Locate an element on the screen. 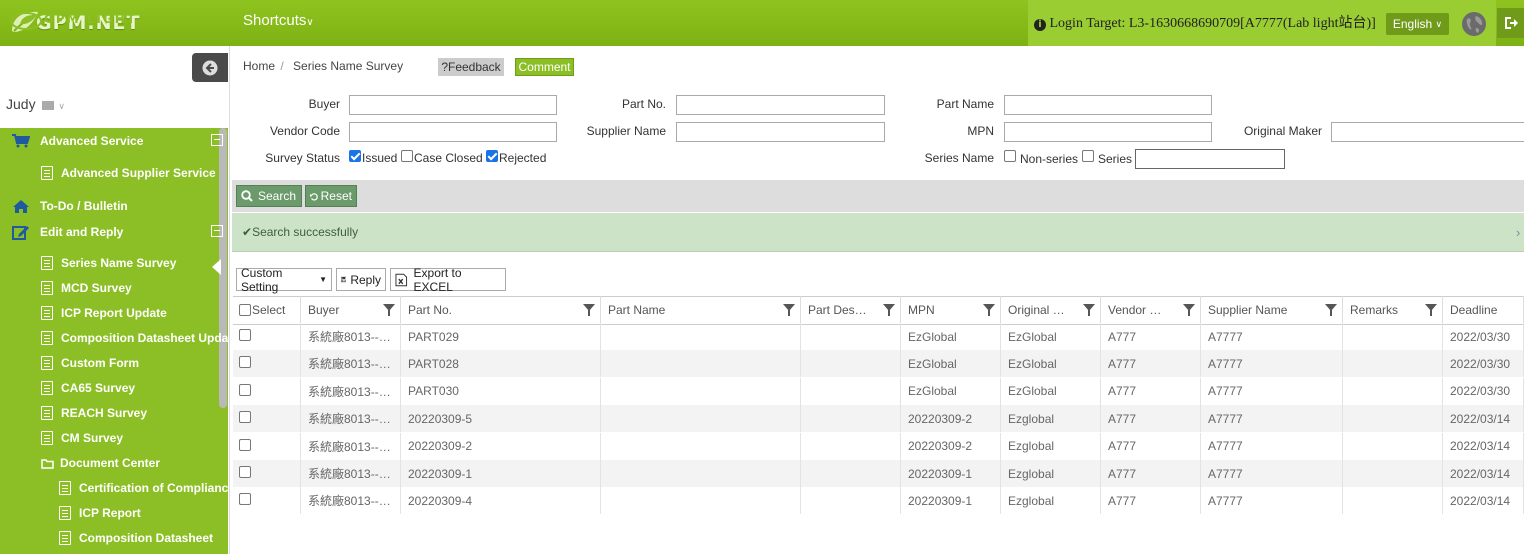  part-name-label: Part Name is located at coordinates (965, 104).